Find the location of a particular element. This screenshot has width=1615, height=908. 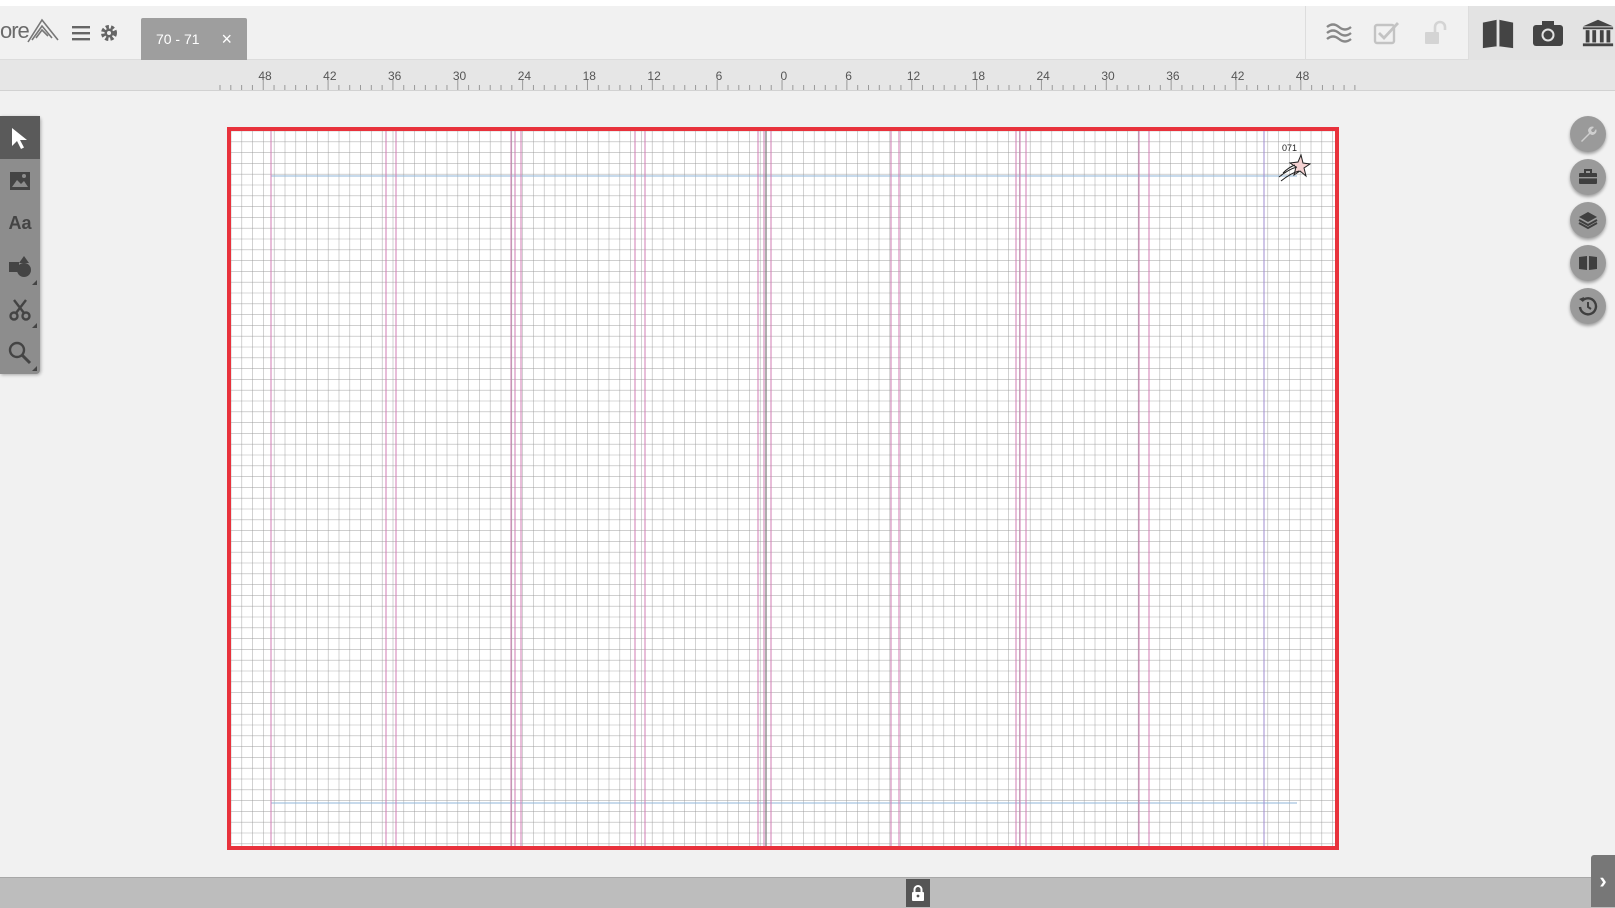

library-icon is located at coordinates (1598, 33).